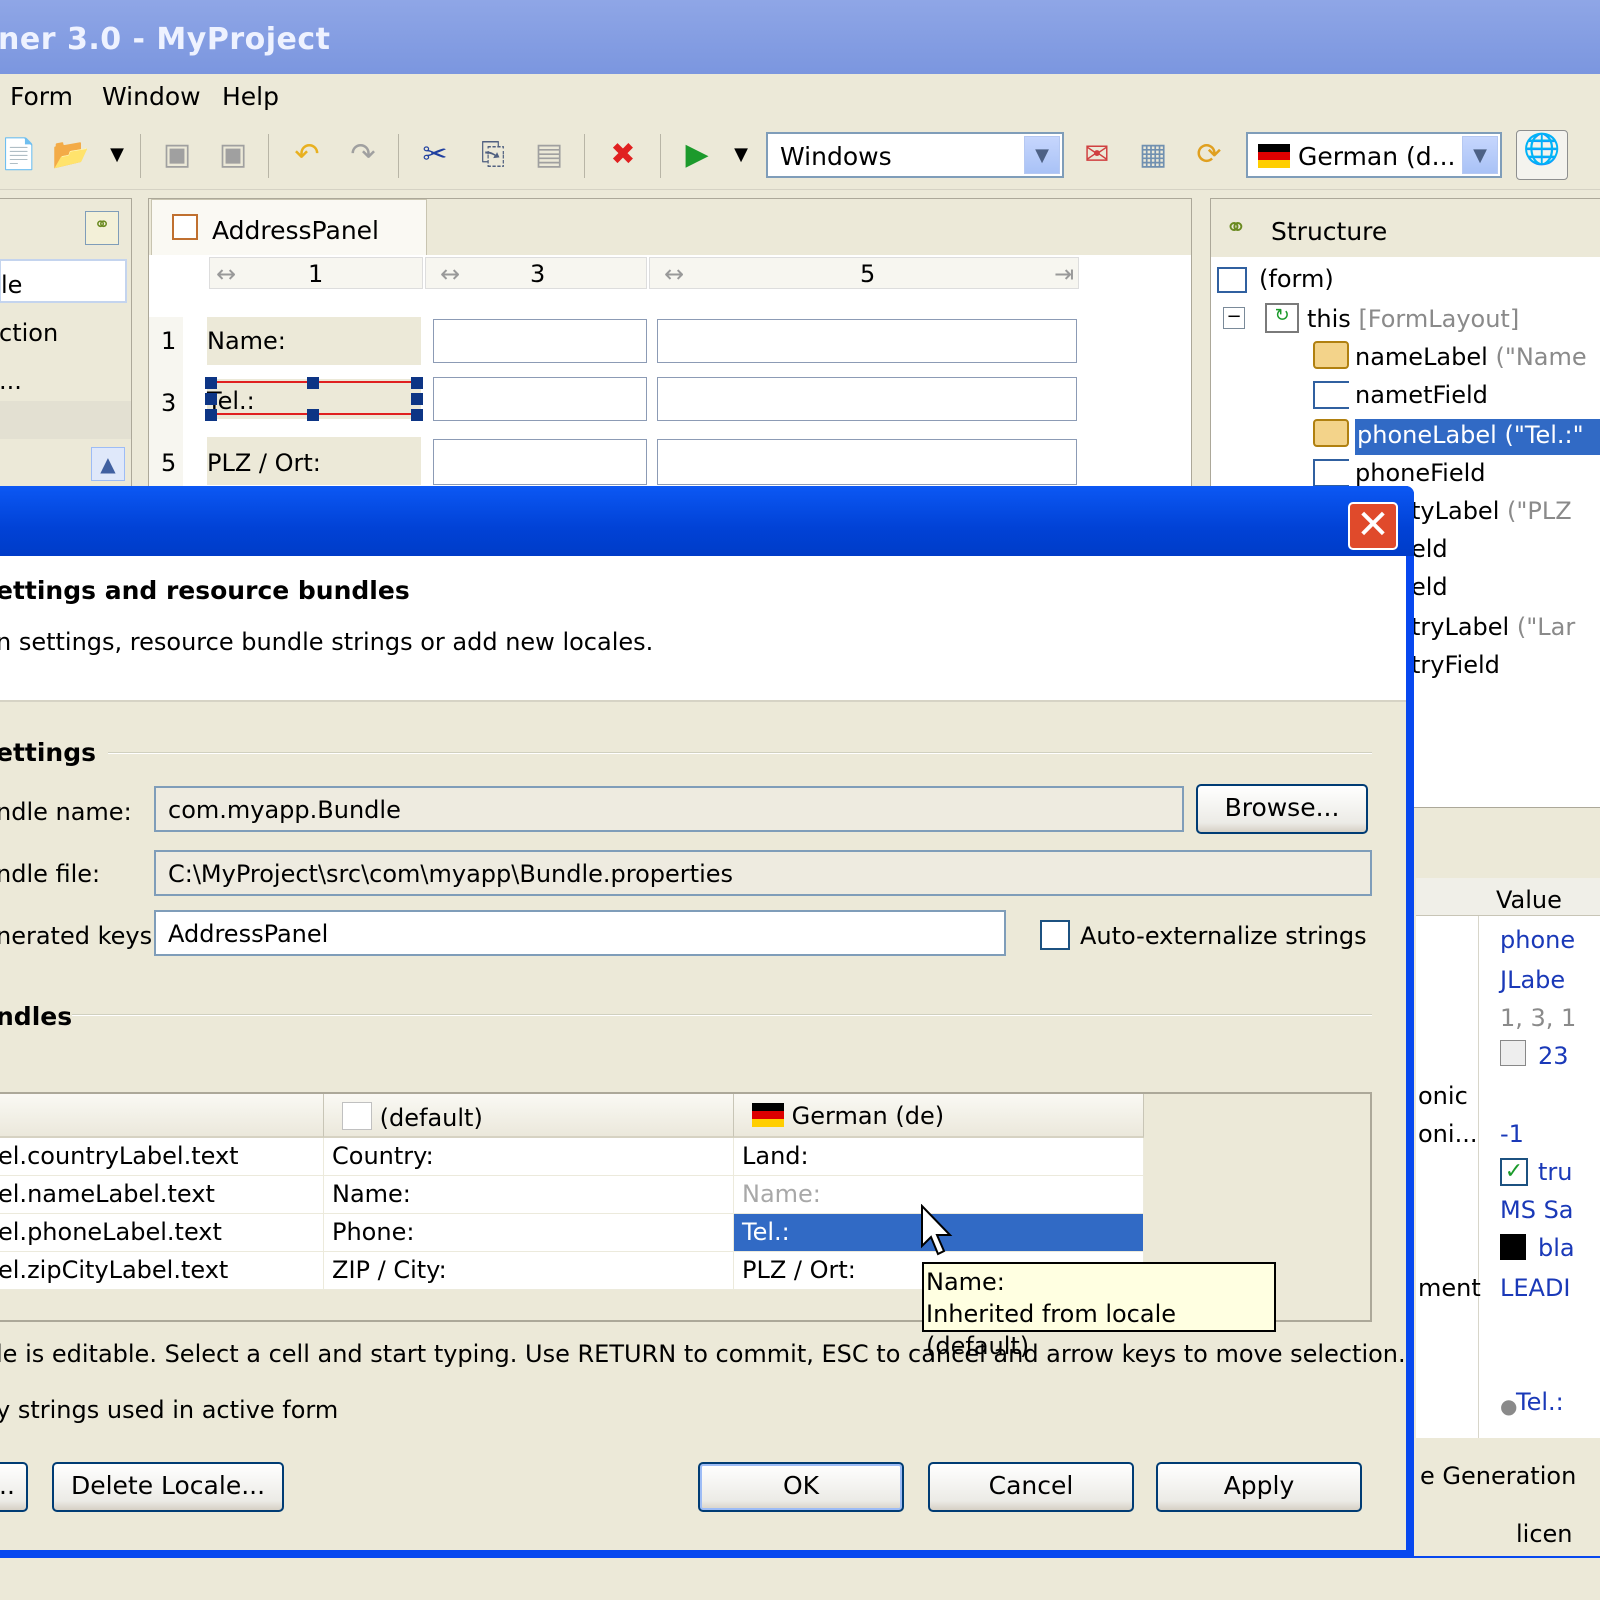  I want to click on delete-icon: ✖, so click(623, 155).